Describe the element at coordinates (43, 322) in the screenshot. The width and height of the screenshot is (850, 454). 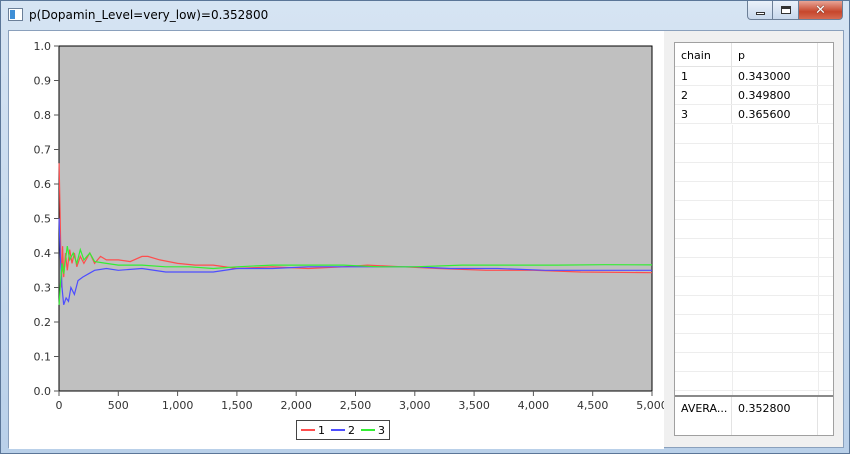
I see `y-tick-label: 0.2` at that location.